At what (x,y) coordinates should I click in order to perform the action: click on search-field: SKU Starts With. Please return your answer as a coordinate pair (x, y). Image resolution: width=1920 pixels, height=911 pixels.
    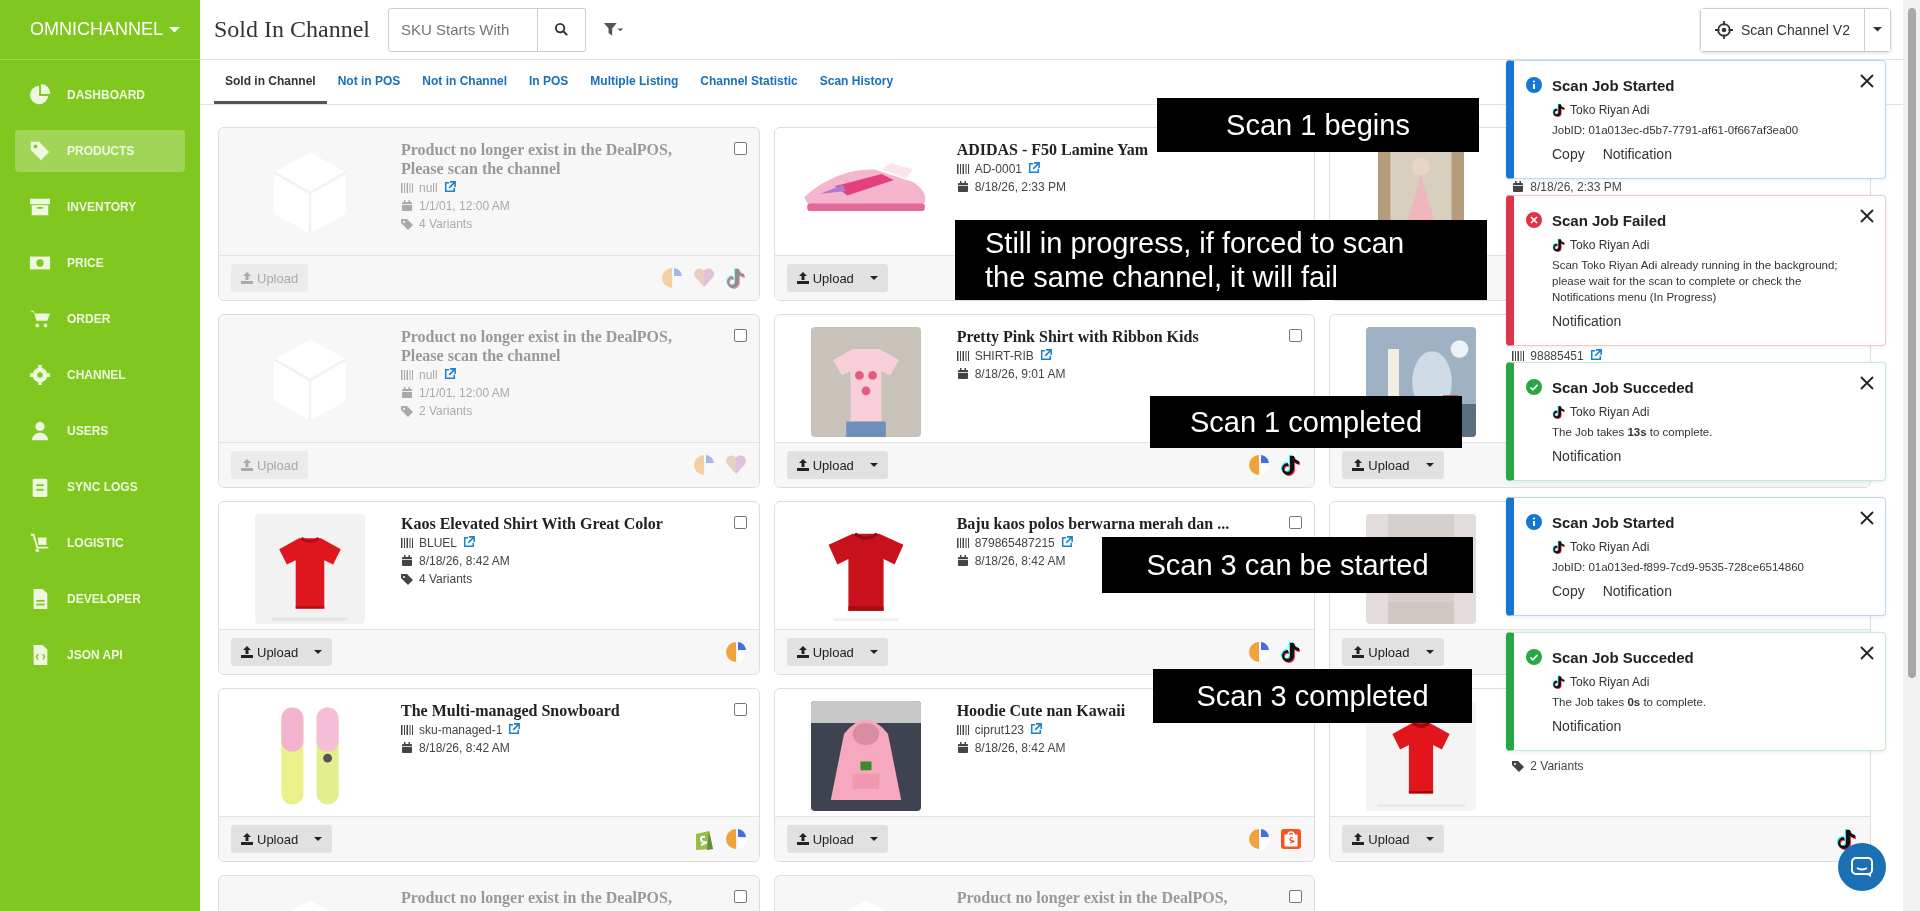
    Looking at the image, I should click on (463, 29).